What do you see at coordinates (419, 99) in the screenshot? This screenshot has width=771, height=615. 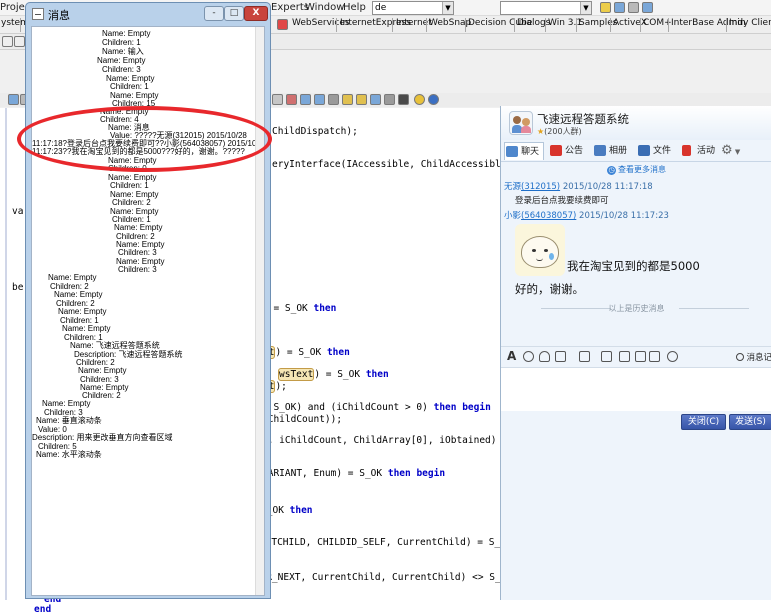 I see `lightbulb-icon` at bounding box center [419, 99].